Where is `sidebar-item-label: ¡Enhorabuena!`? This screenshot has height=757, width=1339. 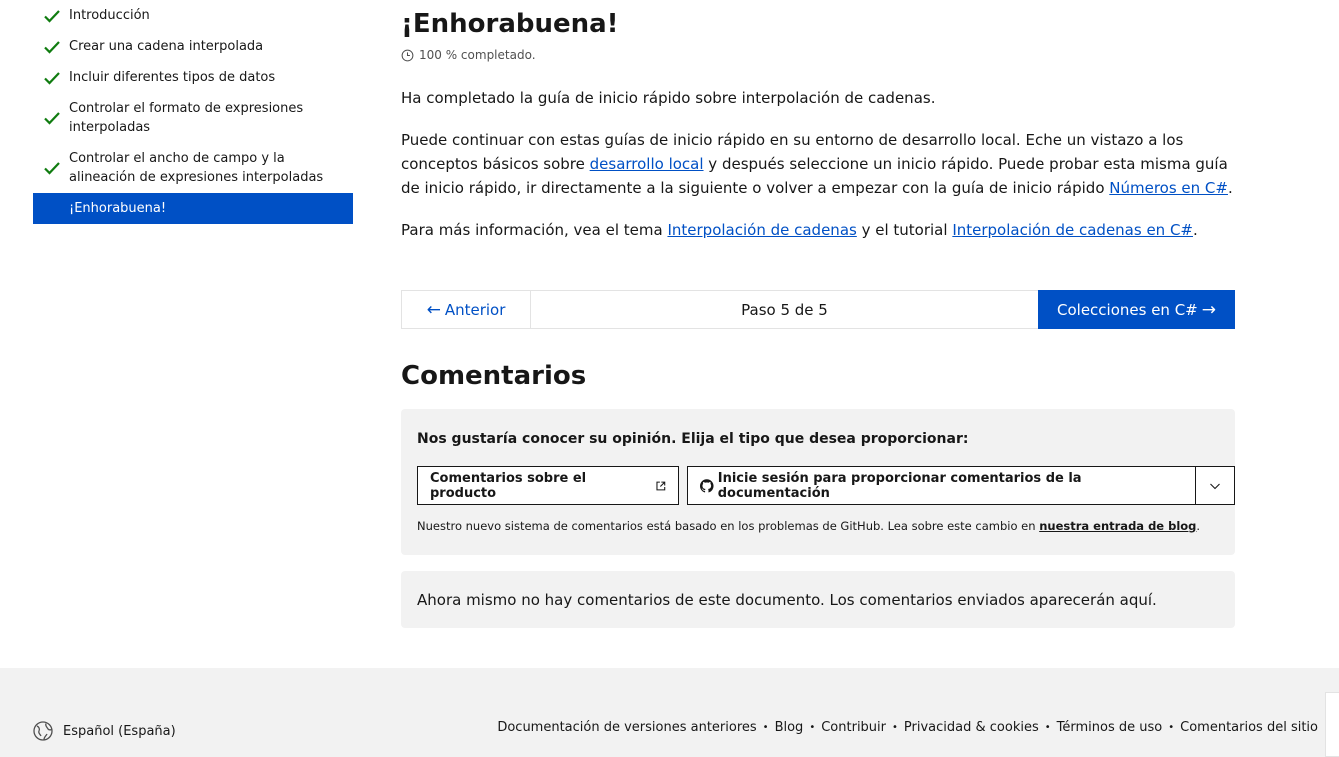
sidebar-item-label: ¡Enhorabuena! is located at coordinates (118, 208).